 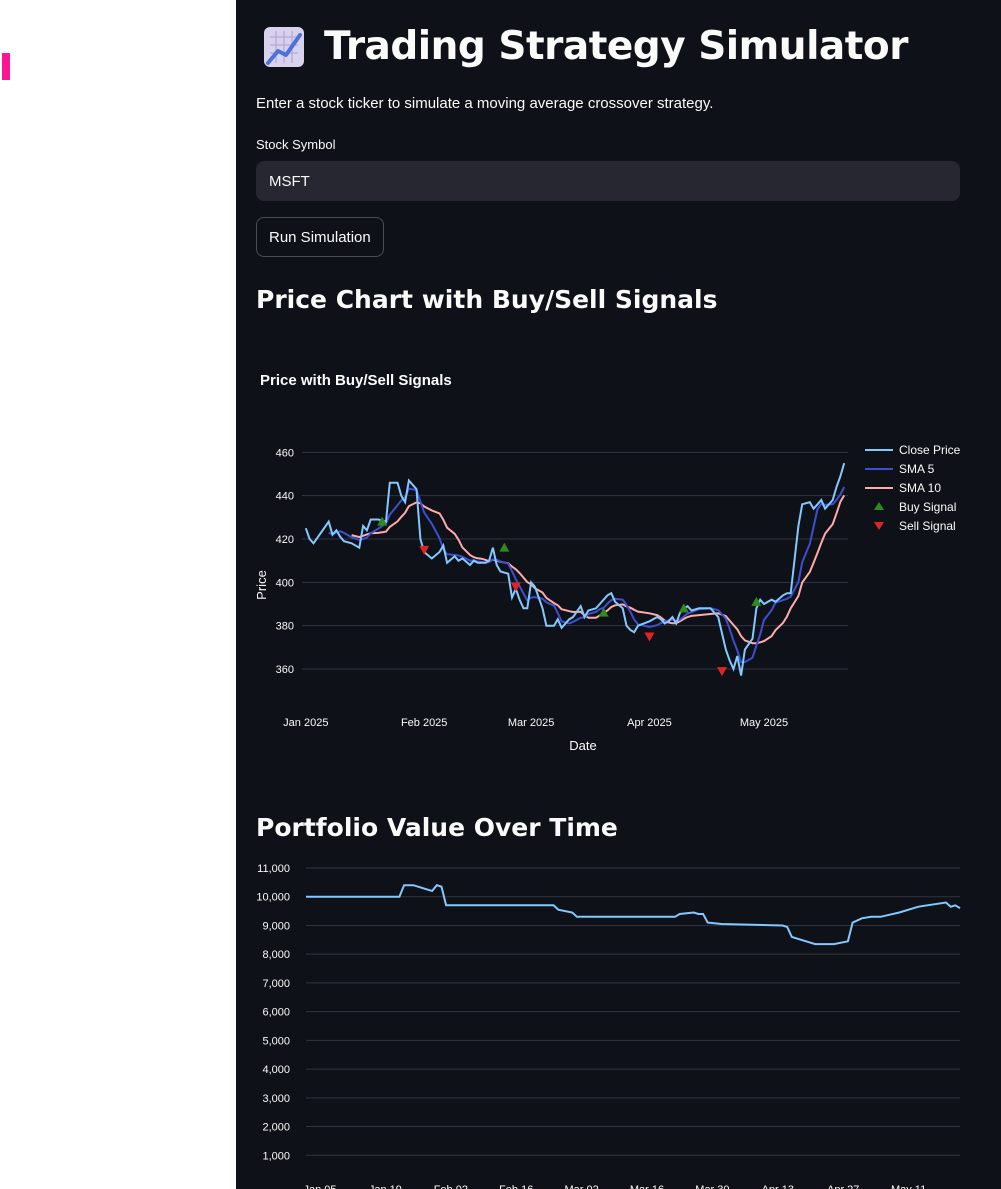 What do you see at coordinates (285, 561) in the screenshot?
I see `price-chart-y-ticks: 360 380 400 420 440 460` at bounding box center [285, 561].